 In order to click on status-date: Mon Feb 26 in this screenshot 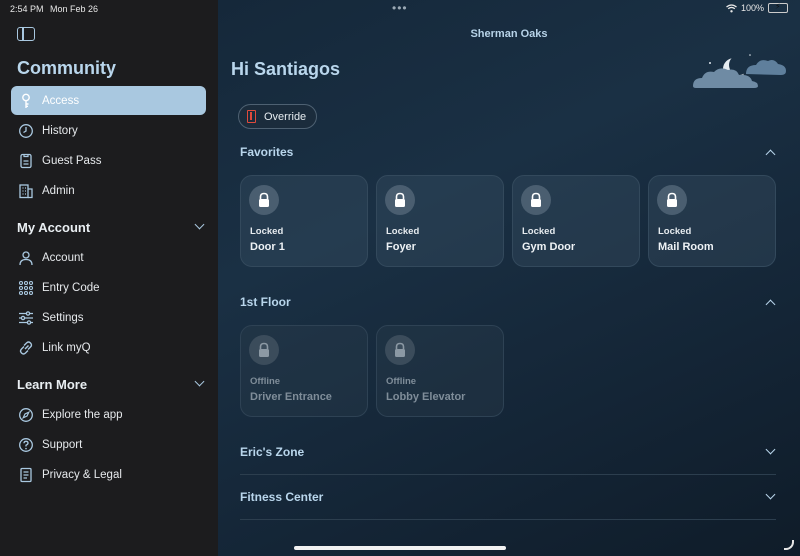, I will do `click(74, 9)`.